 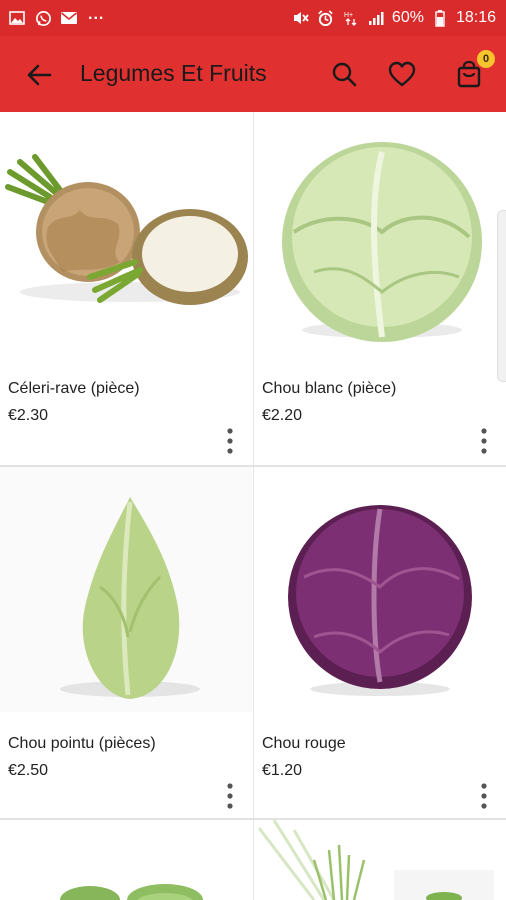 I want to click on data-transfer-icon: H+, so click(x=351, y=18).